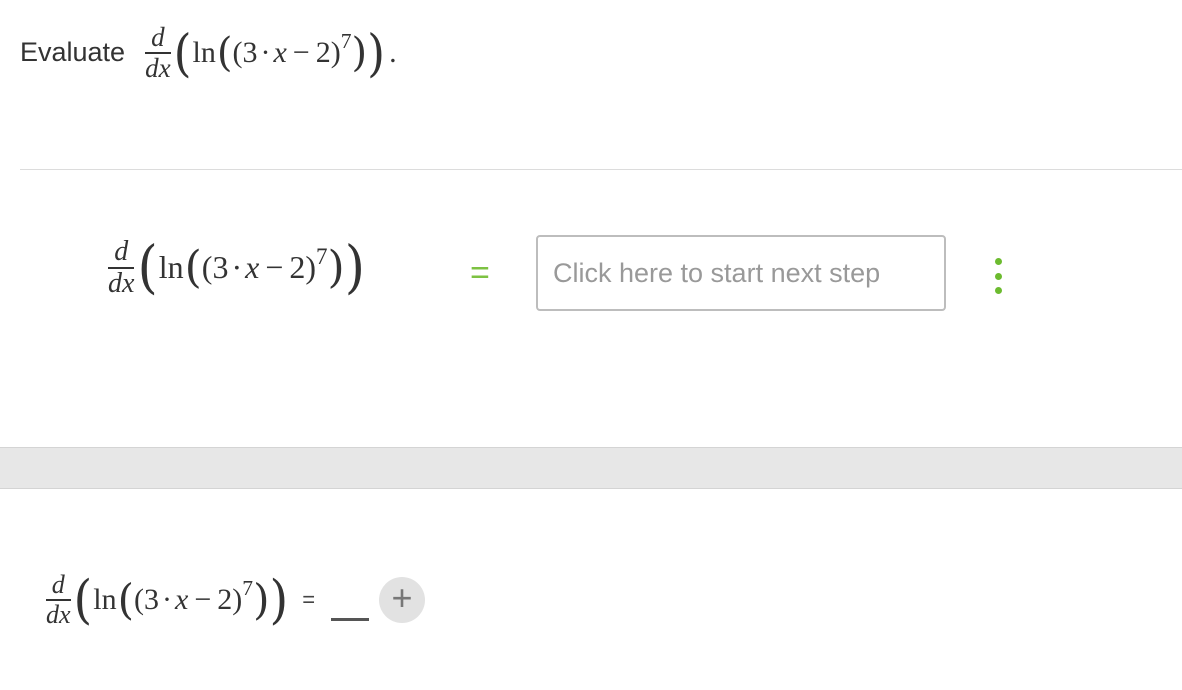  I want to click on answer-row: d dx ( ln ( ( 3 · x − 2 ) 7 ) ) = +, so click(236, 600).